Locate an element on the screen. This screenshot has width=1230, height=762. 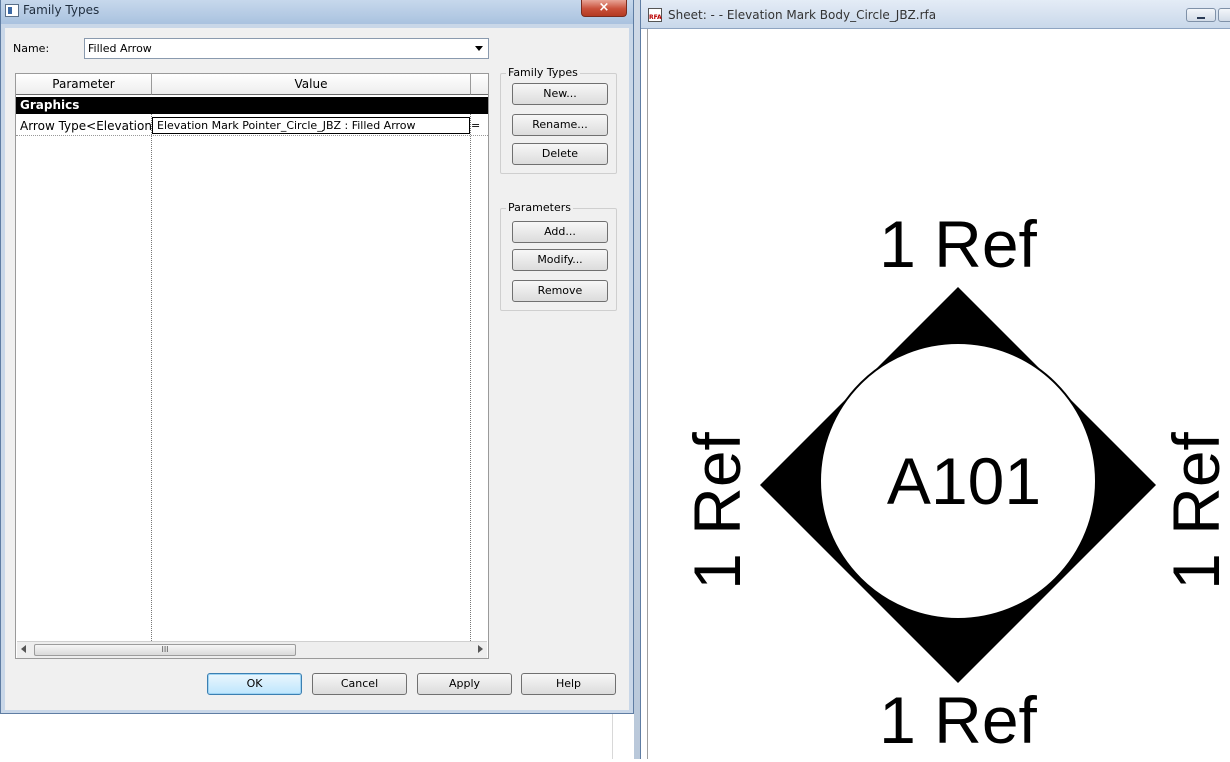
chevron-down-icon is located at coordinates (479, 48).